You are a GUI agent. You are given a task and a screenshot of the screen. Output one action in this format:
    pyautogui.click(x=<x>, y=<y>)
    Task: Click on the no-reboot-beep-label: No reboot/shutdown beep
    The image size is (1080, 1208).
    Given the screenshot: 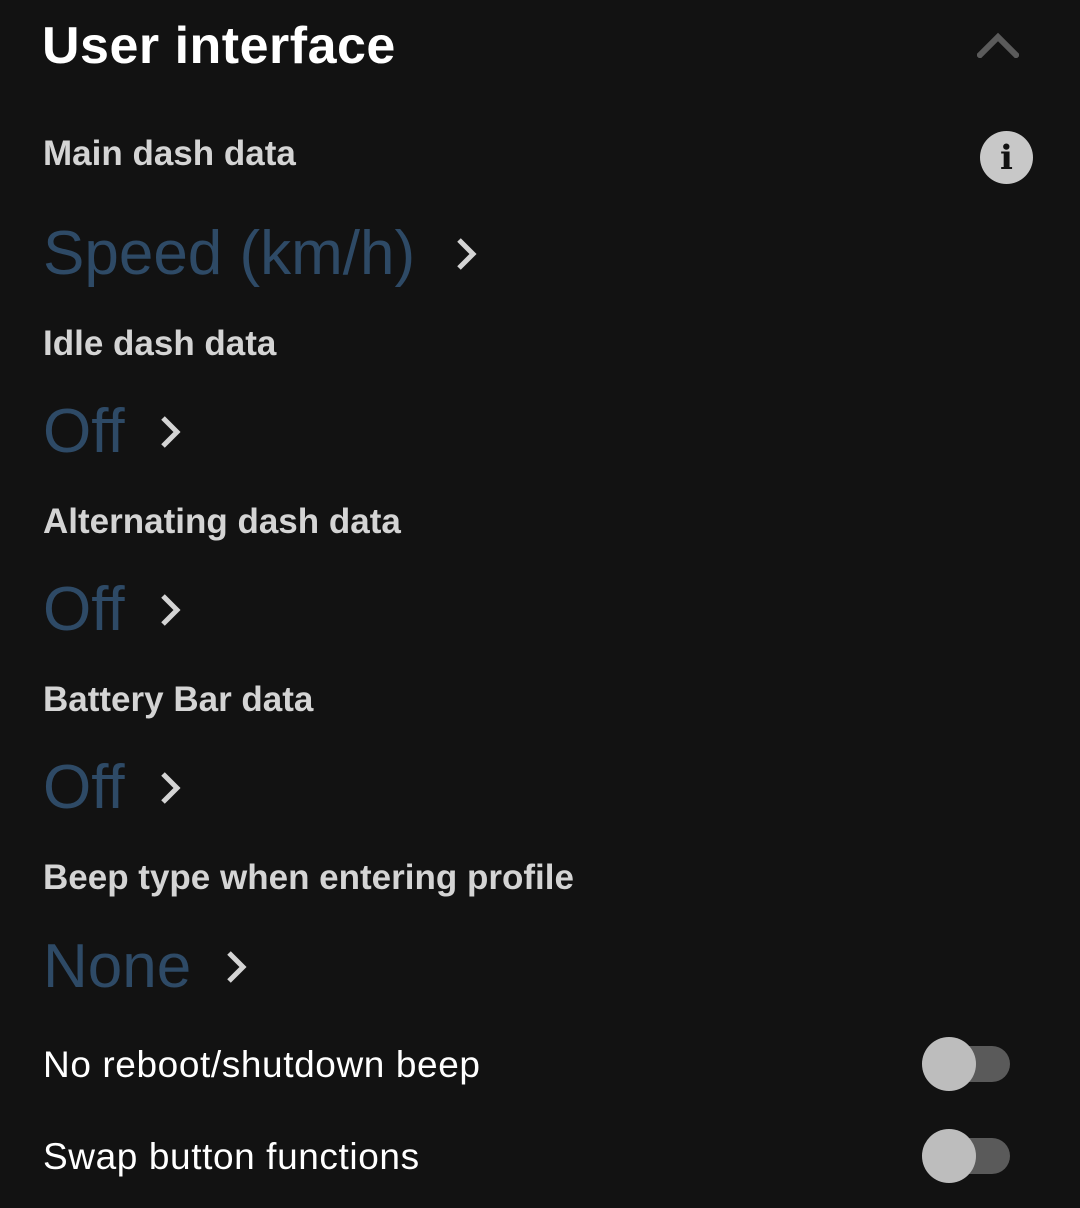 What is the action you would take?
    pyautogui.click(x=262, y=1064)
    